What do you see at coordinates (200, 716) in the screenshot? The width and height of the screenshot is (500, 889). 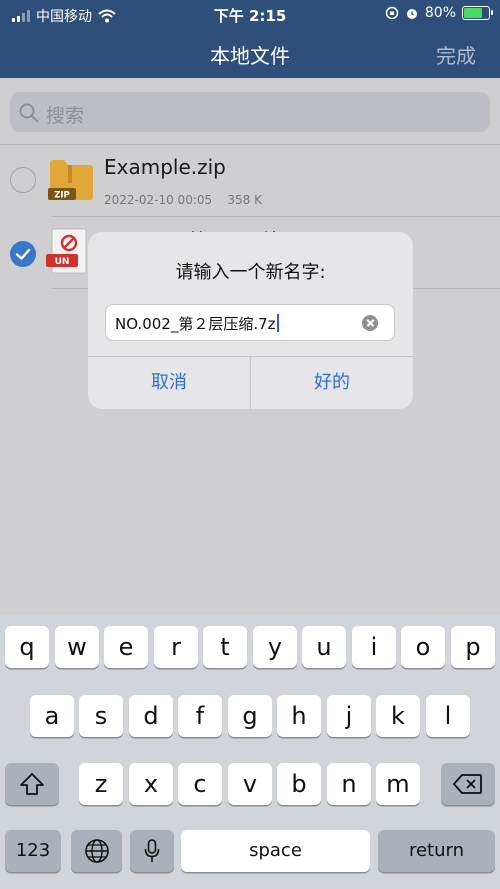 I see `key-f: f` at bounding box center [200, 716].